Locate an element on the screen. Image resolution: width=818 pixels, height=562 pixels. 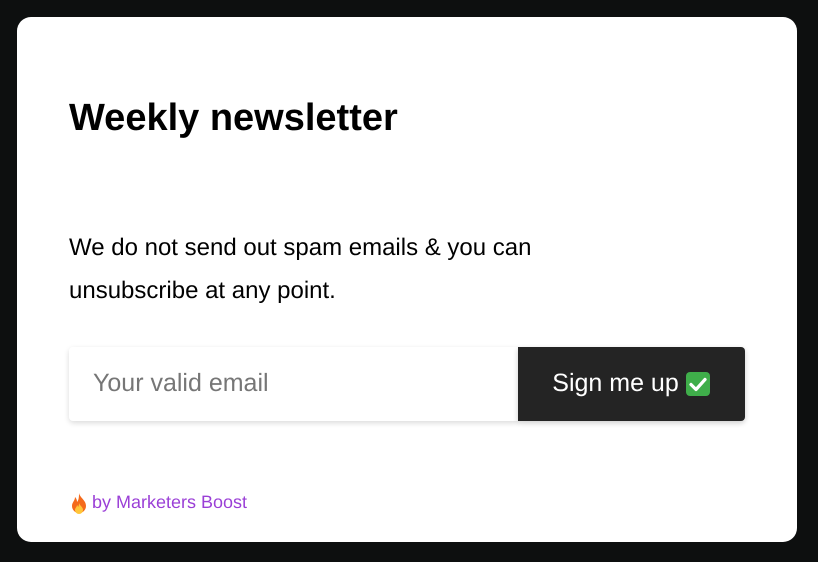
checkmark-icon is located at coordinates (697, 384).